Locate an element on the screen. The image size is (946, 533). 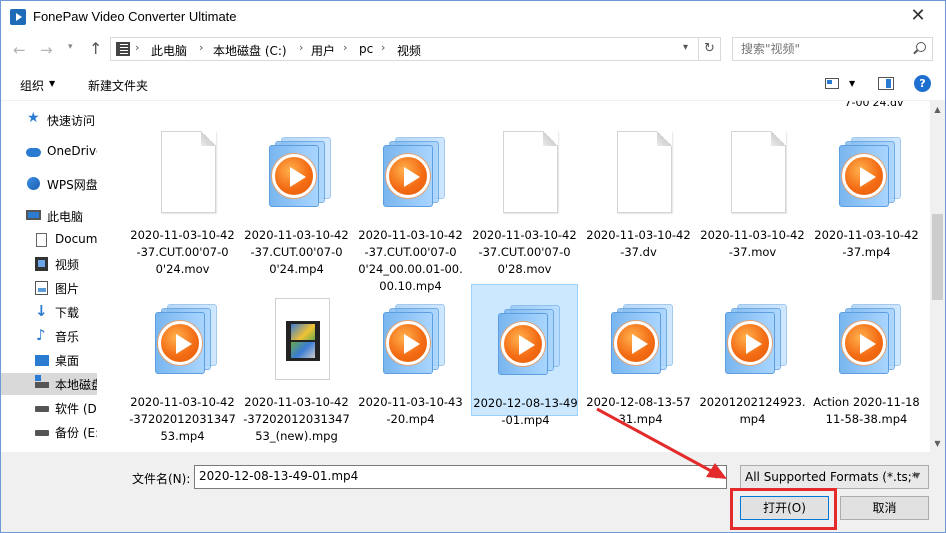
command-toolbar: 组织 ▼ 新建文件夹 ▼ ? is located at coordinates (473, 85).